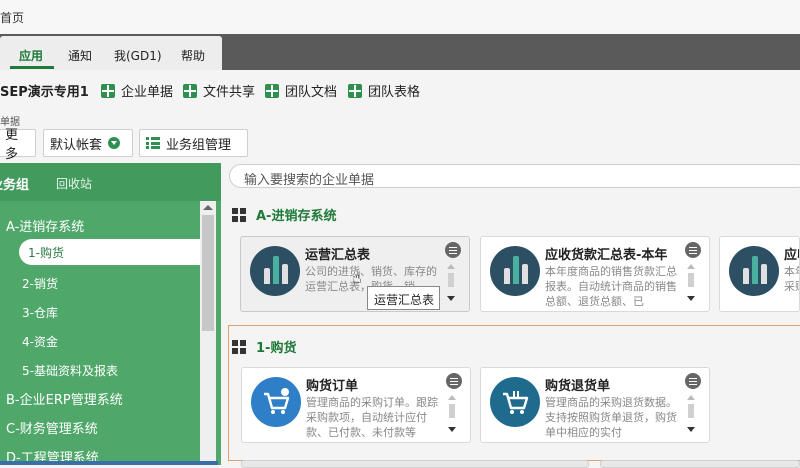 Image resolution: width=800 pixels, height=468 pixels. I want to click on tab-me: 我(GD1), so click(138, 55).